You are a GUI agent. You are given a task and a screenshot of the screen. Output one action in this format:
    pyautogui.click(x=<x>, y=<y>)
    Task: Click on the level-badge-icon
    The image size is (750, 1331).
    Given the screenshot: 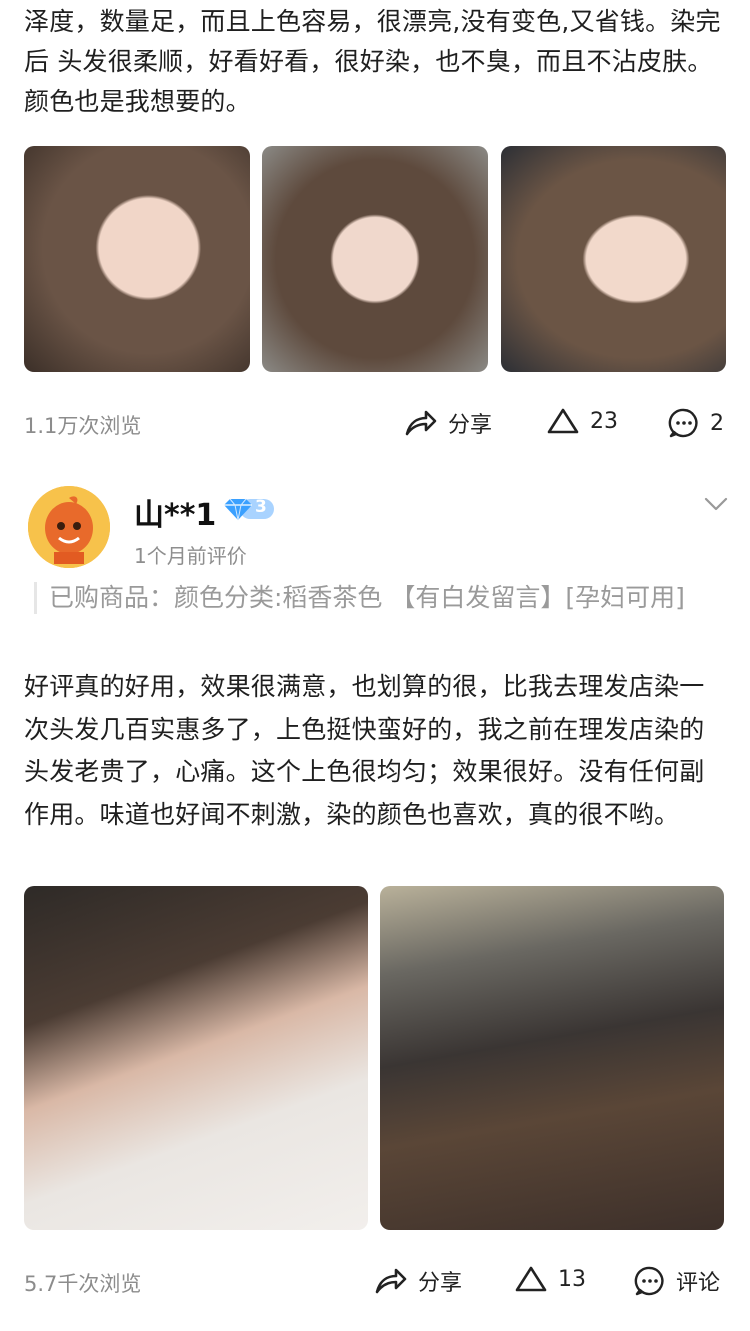 What is the action you would take?
    pyautogui.click(x=249, y=509)
    